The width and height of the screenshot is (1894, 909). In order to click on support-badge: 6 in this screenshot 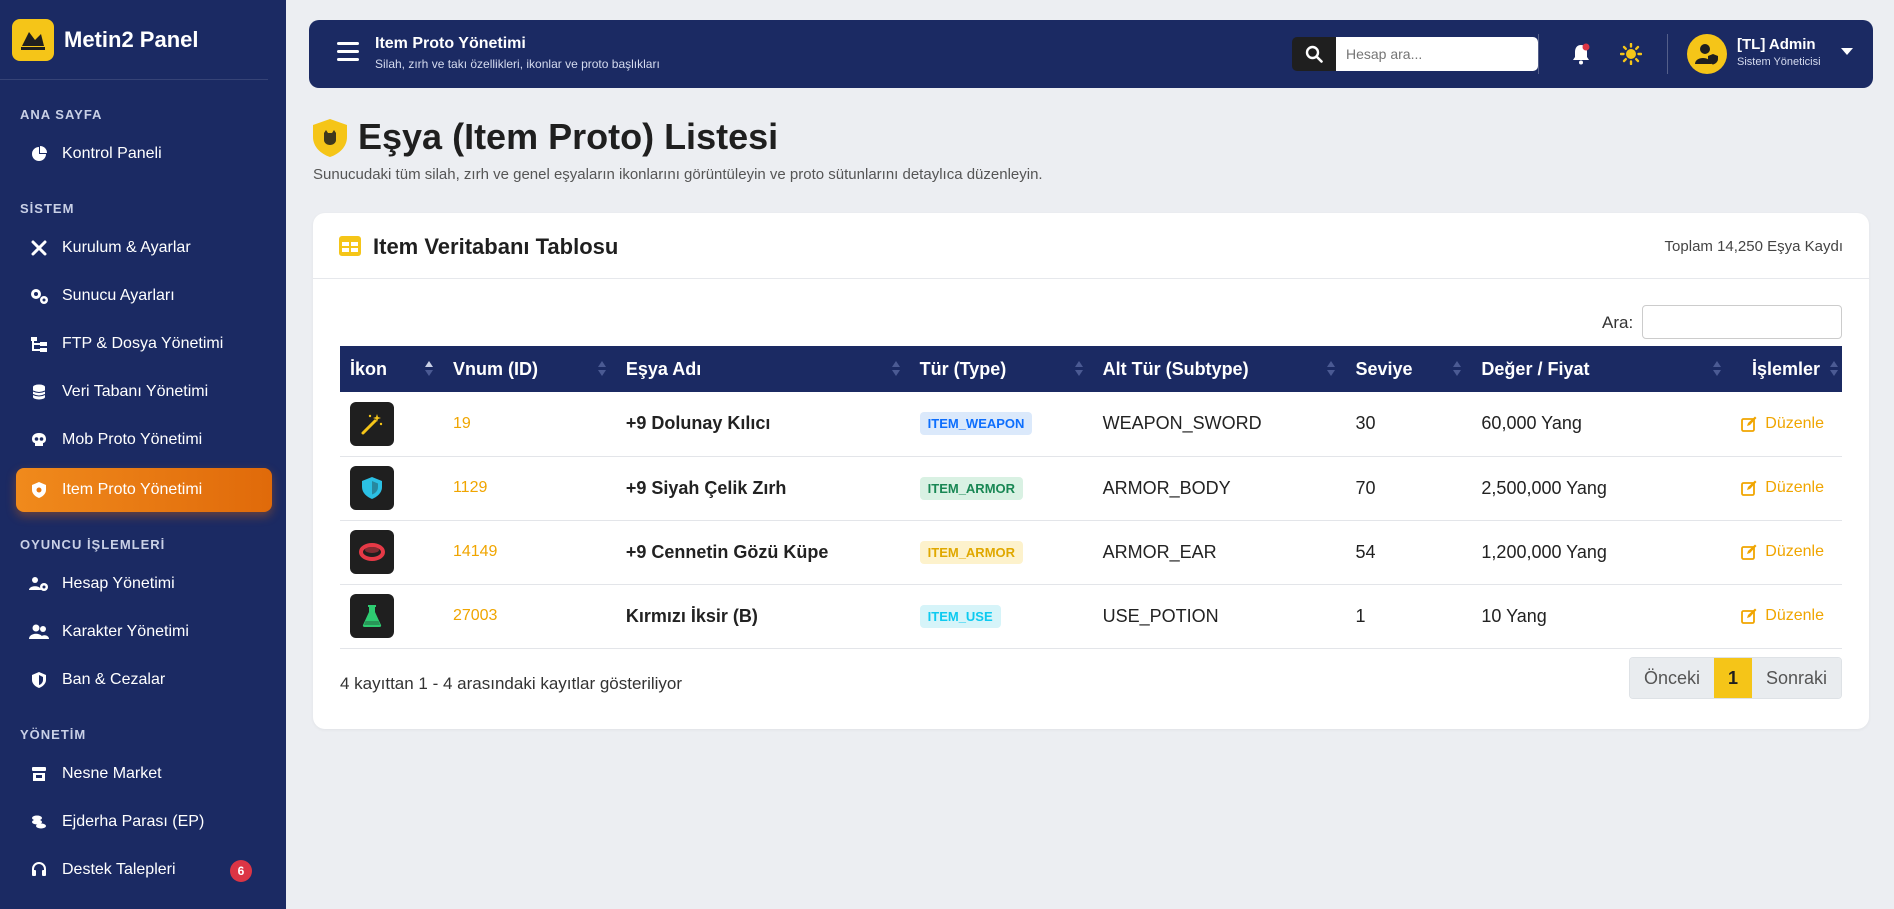, I will do `click(241, 871)`.